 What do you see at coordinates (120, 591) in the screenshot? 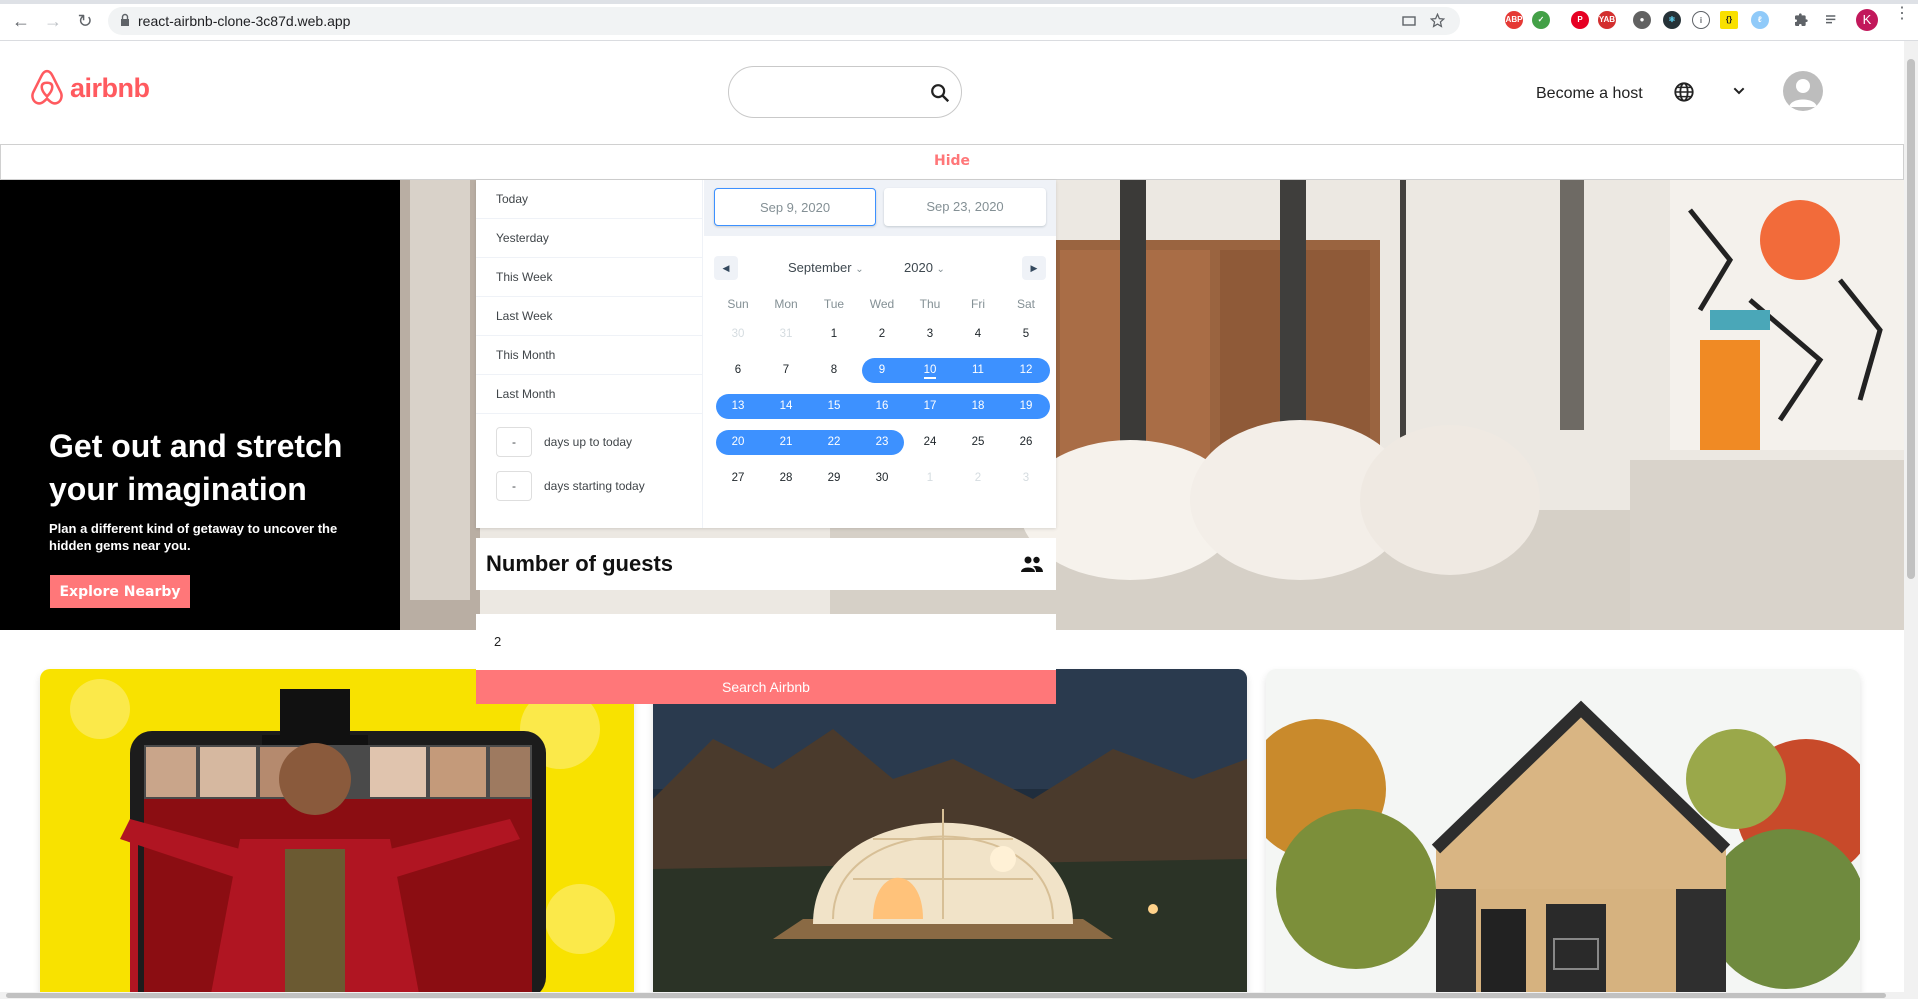
I see `explore-nearby-button: Explore Nearby` at bounding box center [120, 591].